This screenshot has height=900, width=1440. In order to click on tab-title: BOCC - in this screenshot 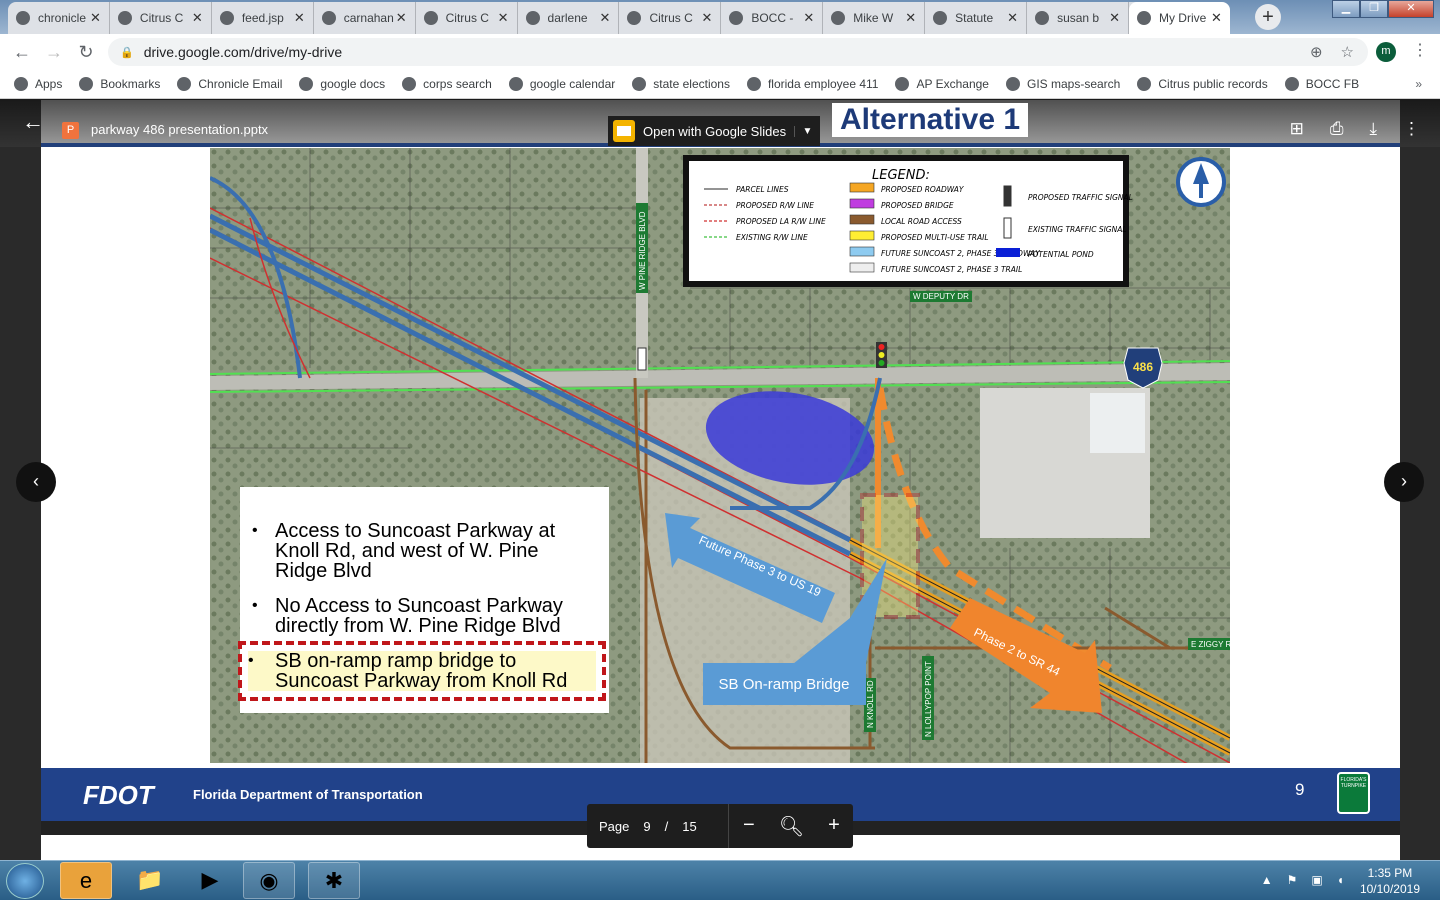, I will do `click(772, 18)`.